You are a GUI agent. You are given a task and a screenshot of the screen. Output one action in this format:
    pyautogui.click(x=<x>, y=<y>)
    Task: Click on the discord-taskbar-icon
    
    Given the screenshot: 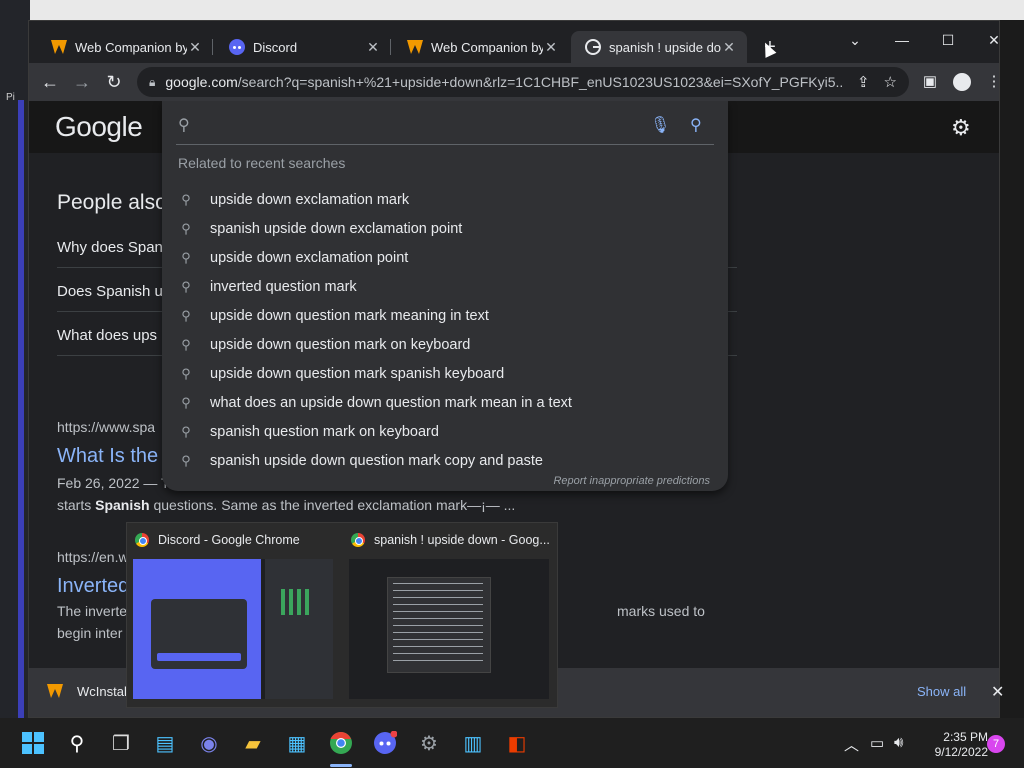 What is the action you would take?
    pyautogui.click(x=385, y=743)
    